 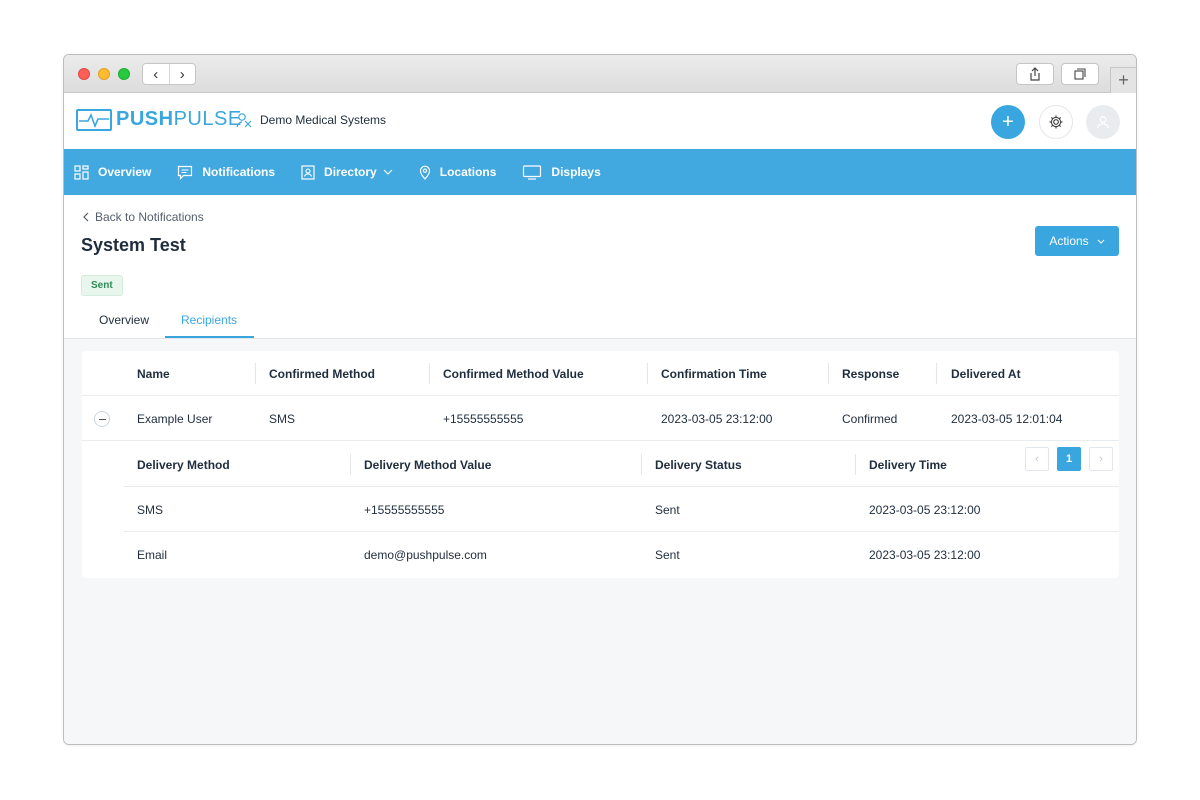 I want to click on collapse-row-button, so click(x=102, y=419).